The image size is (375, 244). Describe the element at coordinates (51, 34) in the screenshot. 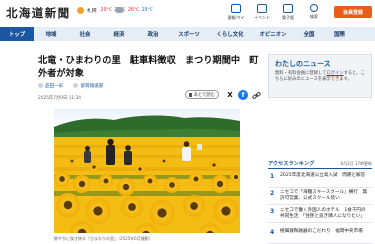

I see `nav-item-region: 地域` at that location.